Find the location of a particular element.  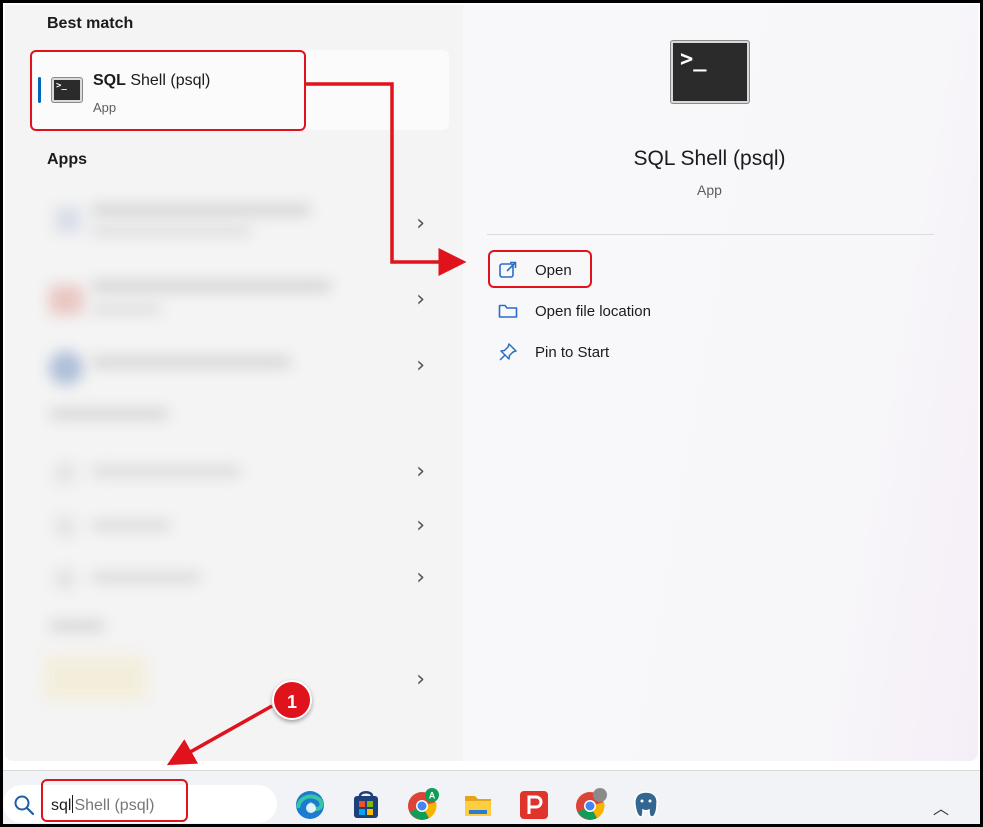

open-file-location-action: Open file location is located at coordinates (574, 311).